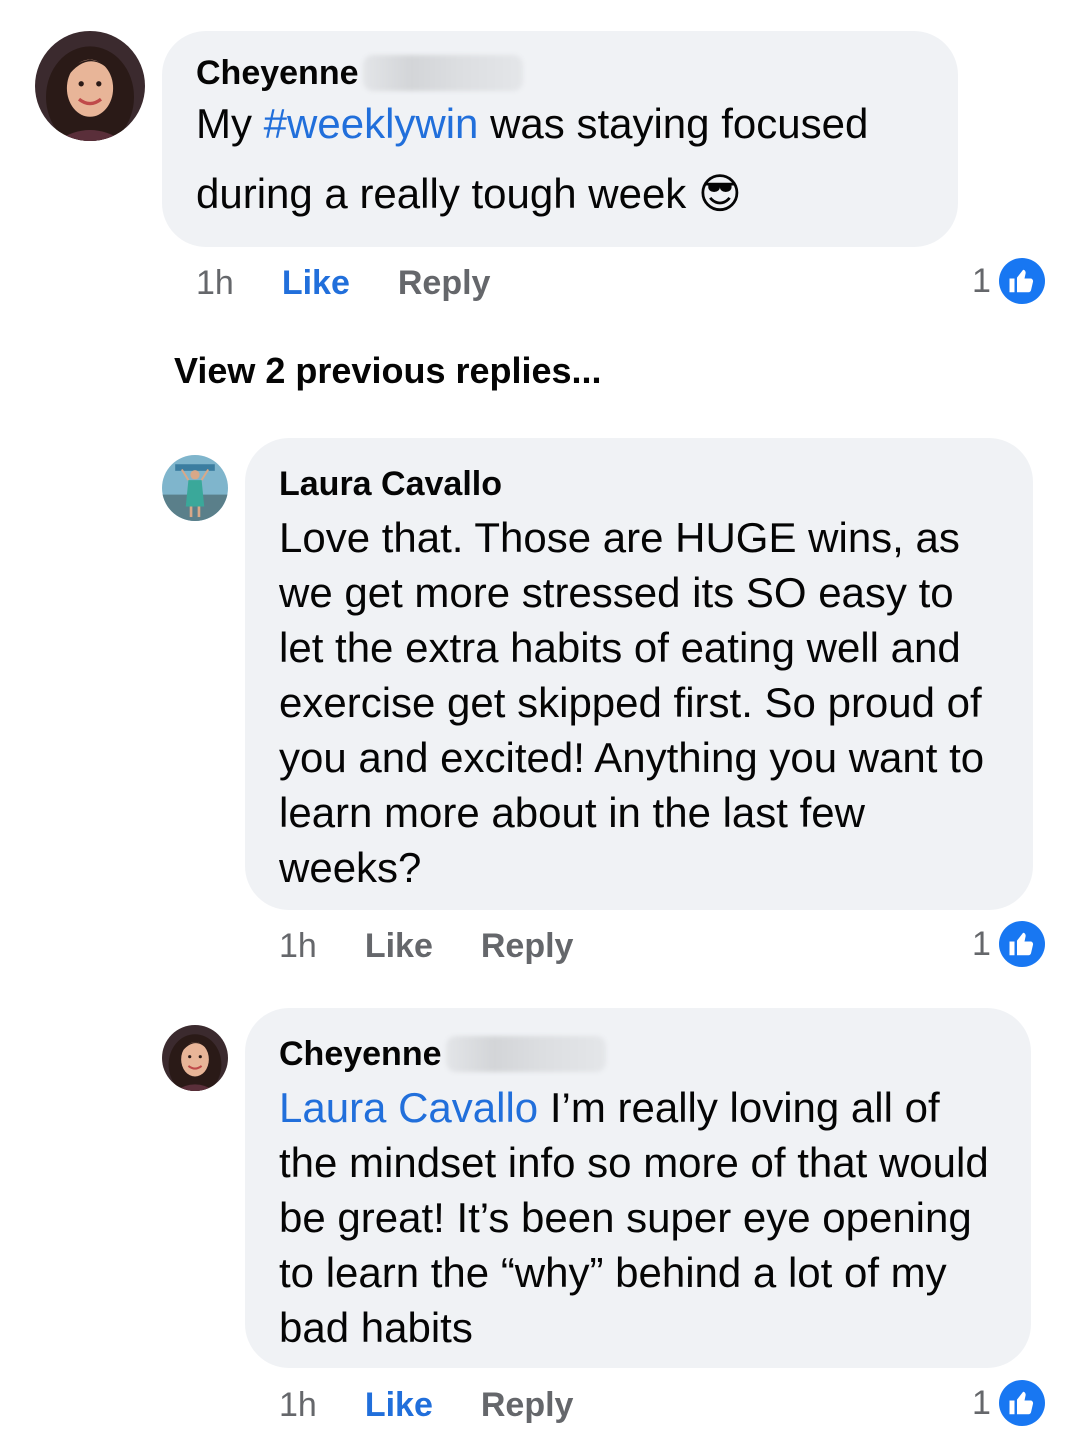 This screenshot has height=1440, width=1083. Describe the element at coordinates (408, 1107) in the screenshot. I see `mention-link: Laura Cavallo` at that location.